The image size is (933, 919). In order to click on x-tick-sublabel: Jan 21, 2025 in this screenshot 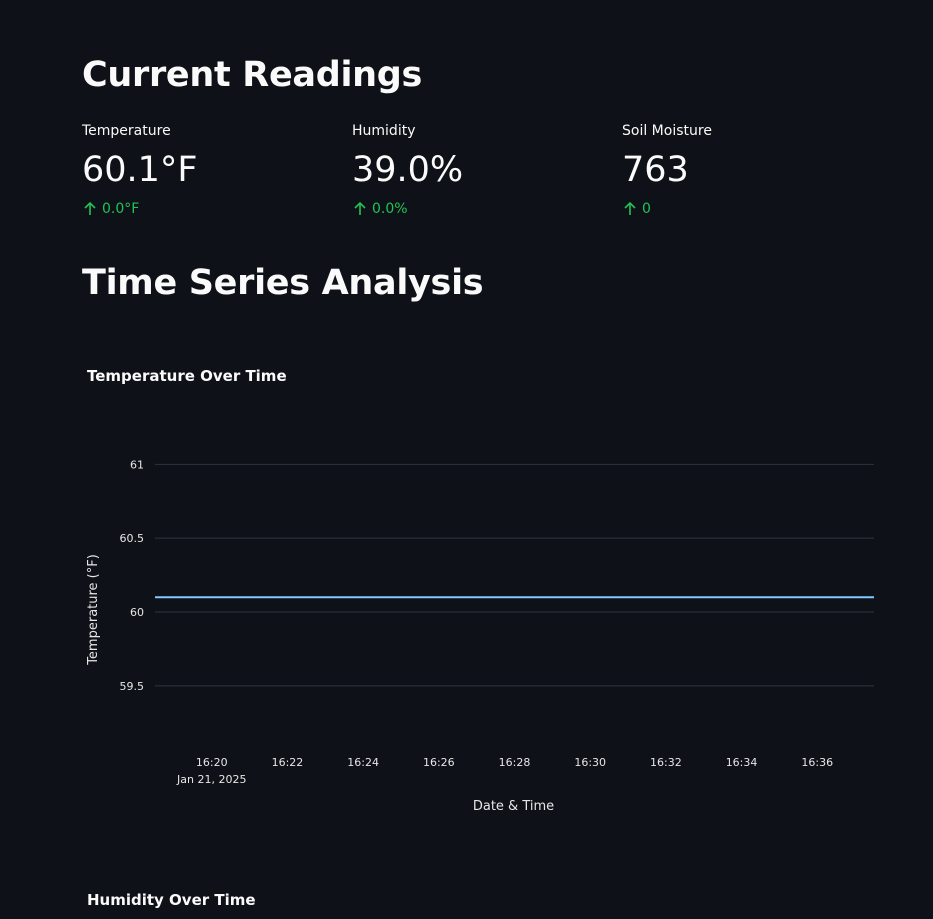, I will do `click(211, 779)`.